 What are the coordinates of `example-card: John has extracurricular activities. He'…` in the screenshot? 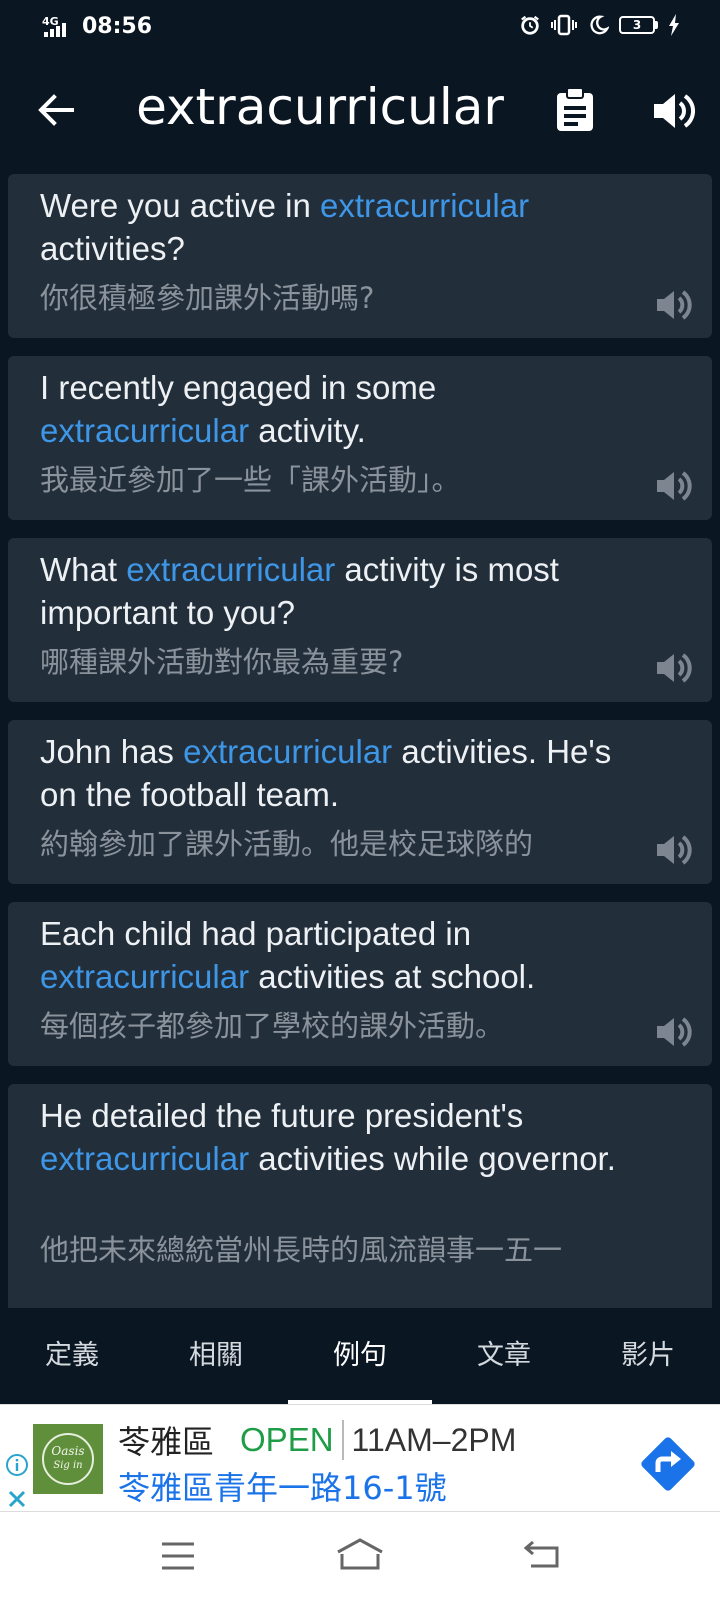 It's located at (360, 802).